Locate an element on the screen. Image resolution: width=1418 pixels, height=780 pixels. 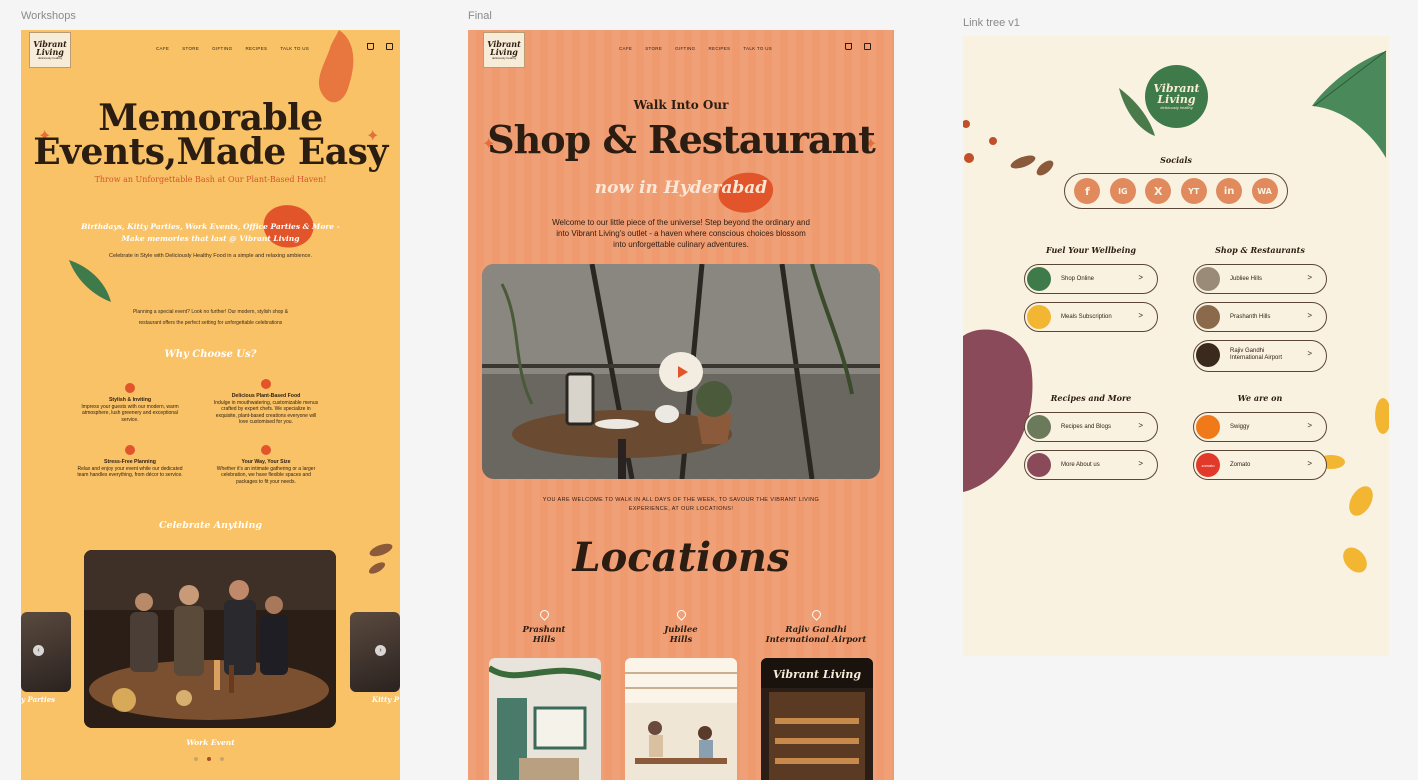
link-label: More About us is located at coordinates (1080, 464).